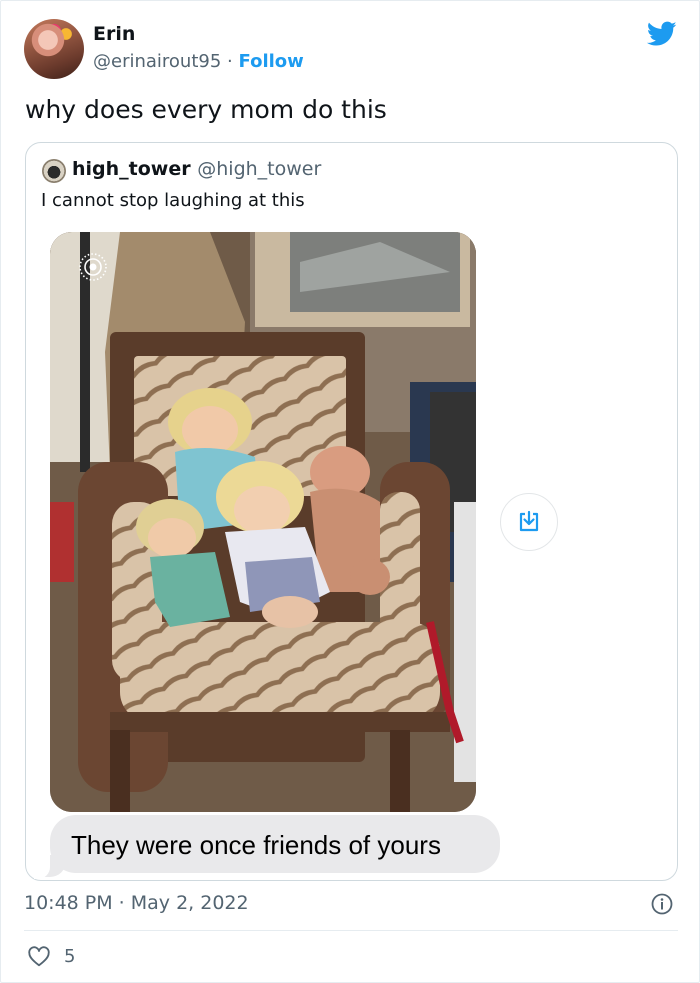 This screenshot has height=983, width=700. I want to click on author-avatar, so click(54, 49).